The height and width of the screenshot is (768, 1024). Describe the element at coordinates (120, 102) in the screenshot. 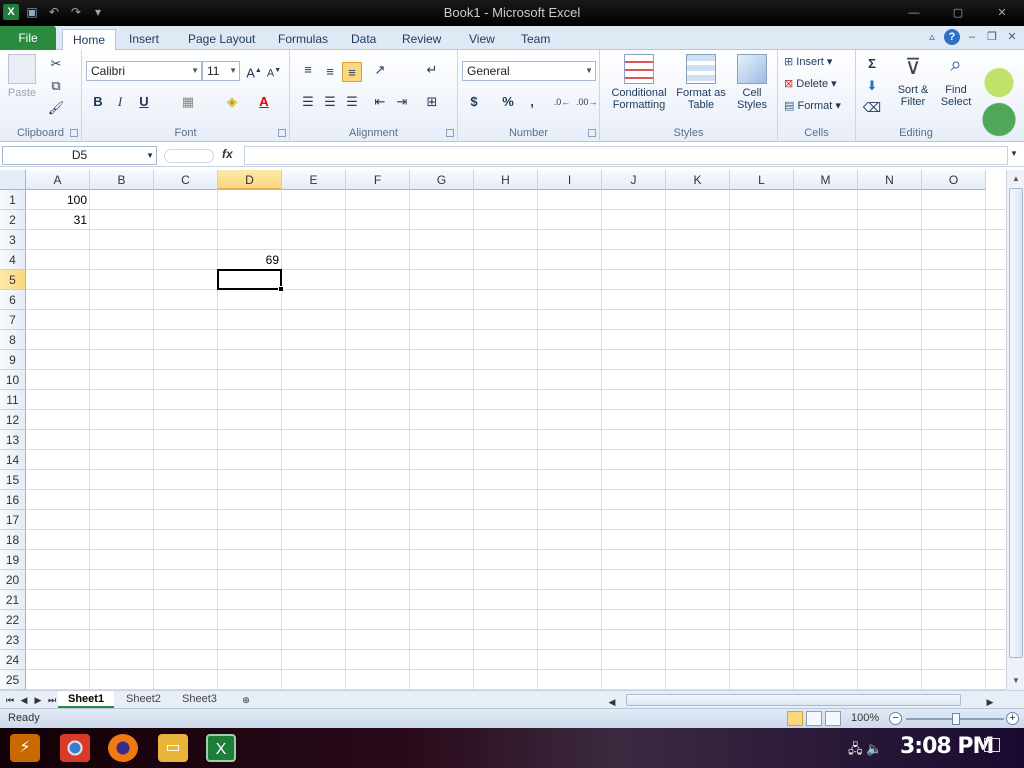

I see `italic-button: I` at that location.